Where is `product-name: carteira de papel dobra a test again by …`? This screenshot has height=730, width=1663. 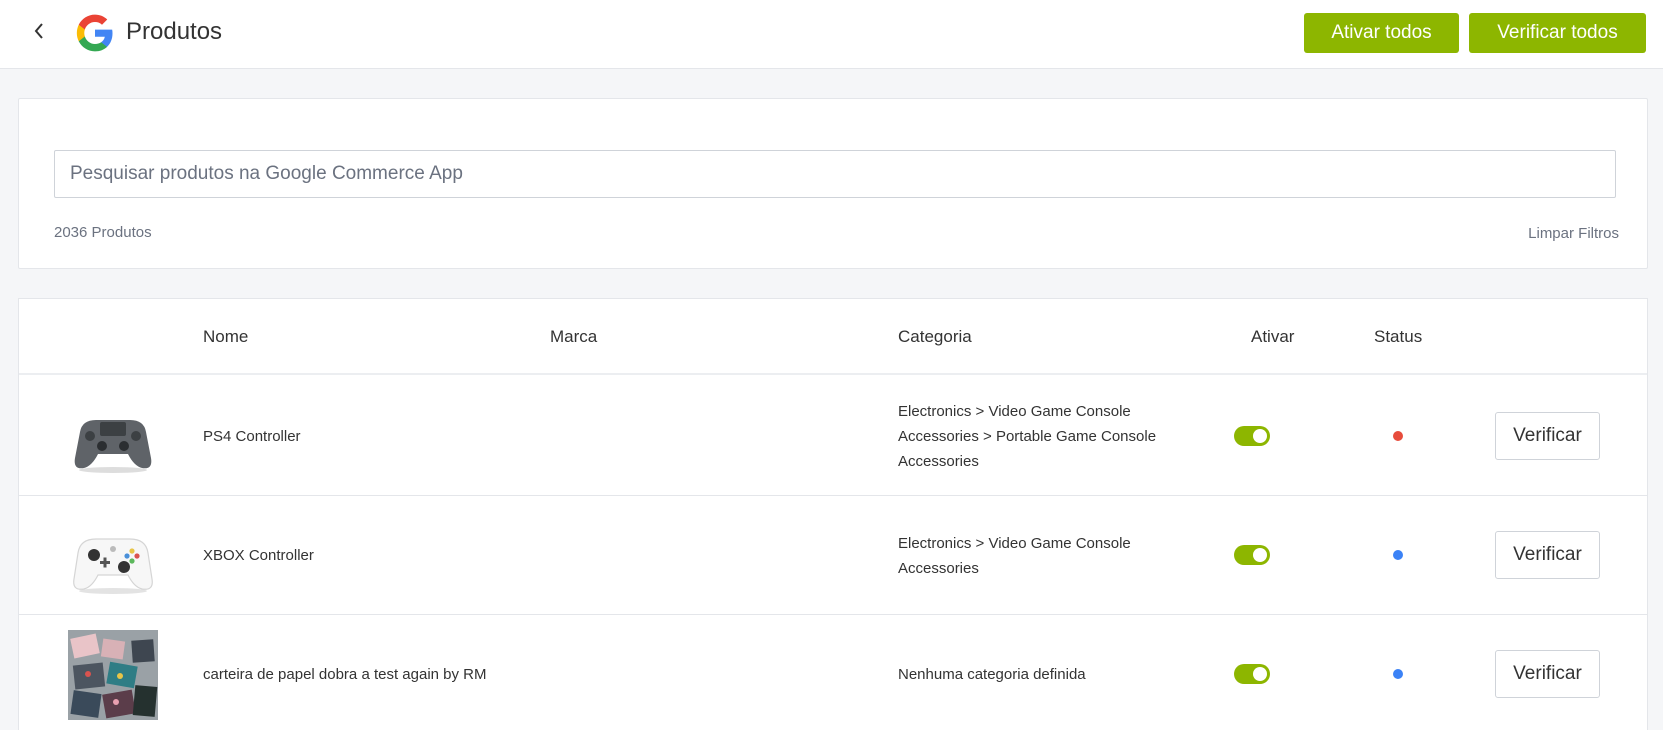
product-name: carteira de papel dobra a test again by … is located at coordinates (345, 674).